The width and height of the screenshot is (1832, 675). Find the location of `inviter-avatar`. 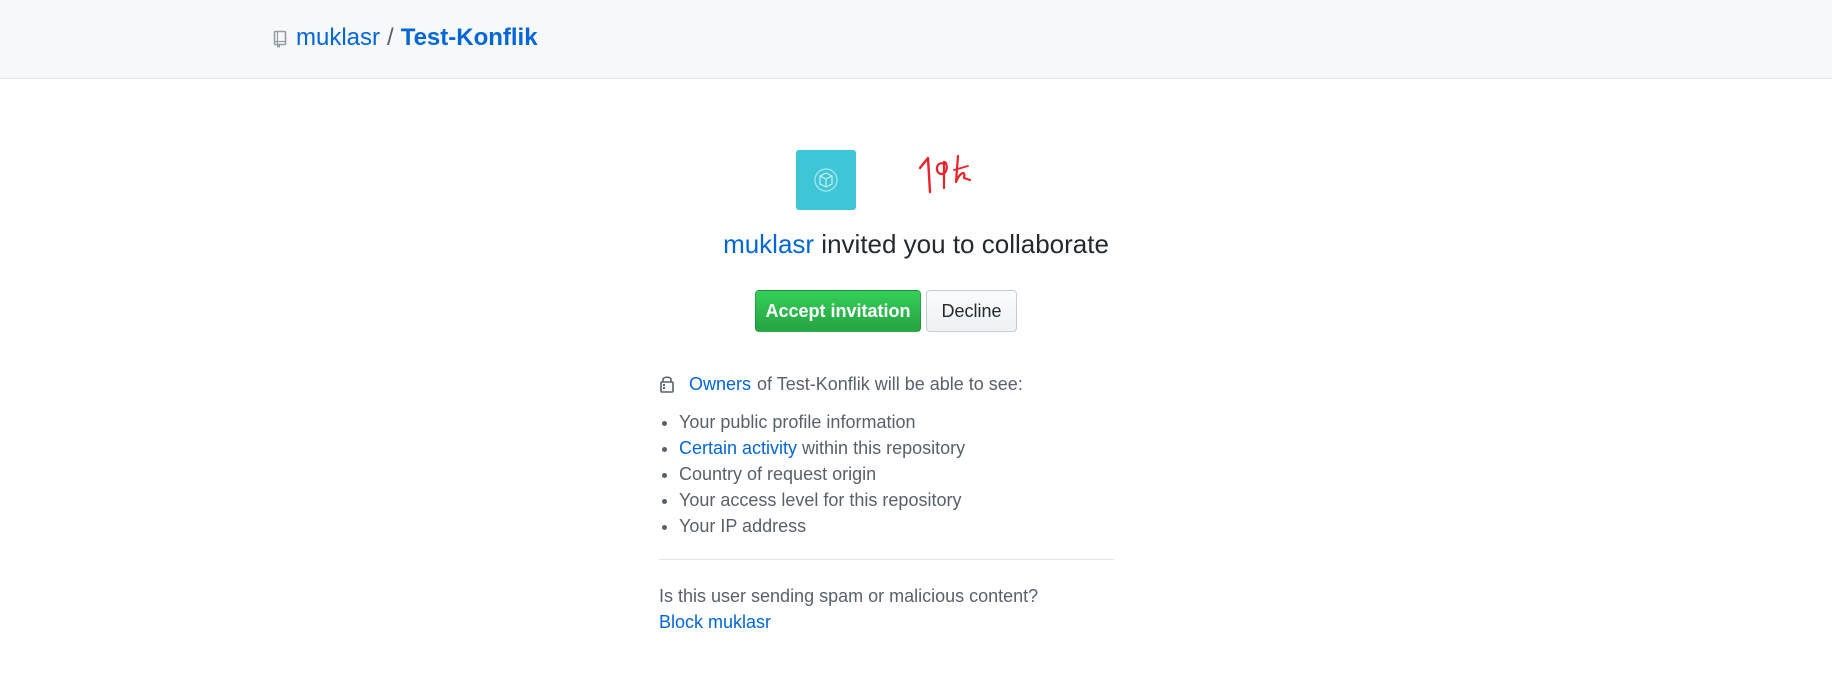

inviter-avatar is located at coordinates (826, 180).